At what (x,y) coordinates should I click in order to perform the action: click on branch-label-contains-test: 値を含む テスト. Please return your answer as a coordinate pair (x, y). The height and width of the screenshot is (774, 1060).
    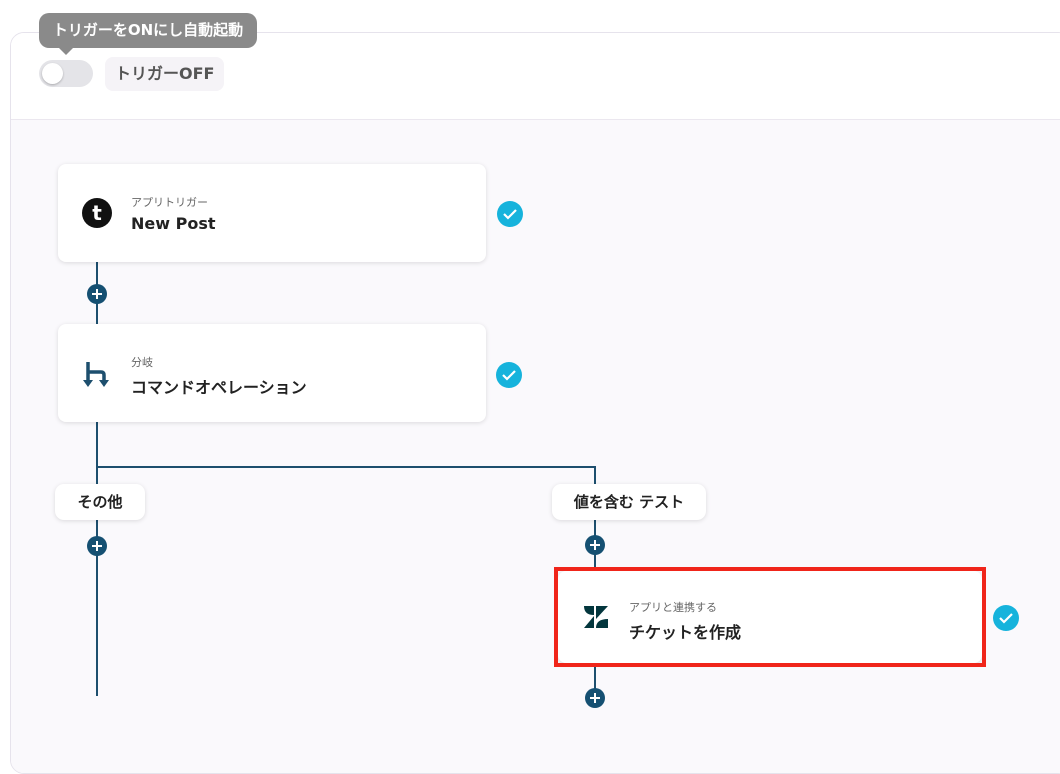
    Looking at the image, I should click on (629, 502).